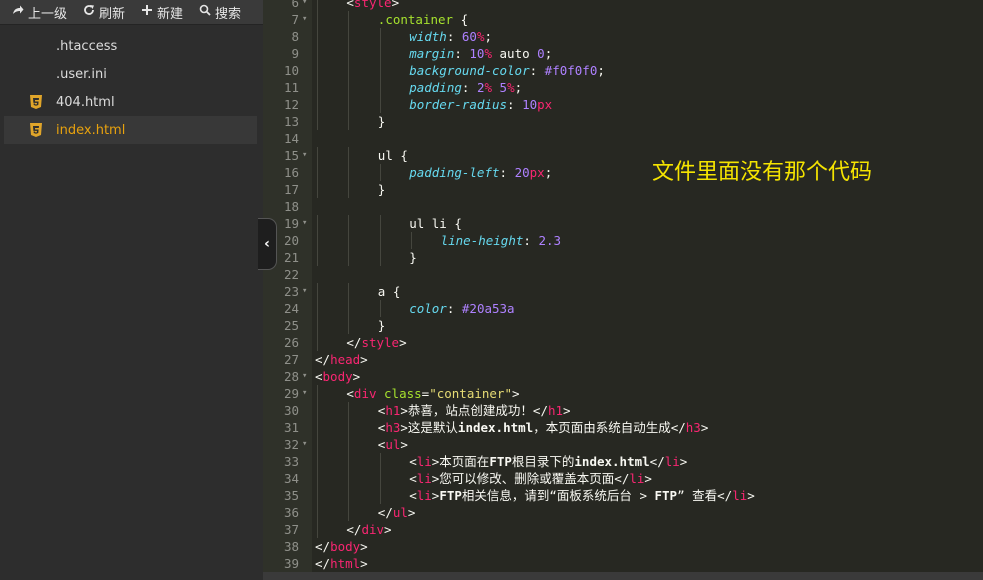 The width and height of the screenshot is (983, 580). What do you see at coordinates (623, 121) in the screenshot?
I see `code-line: 13}` at bounding box center [623, 121].